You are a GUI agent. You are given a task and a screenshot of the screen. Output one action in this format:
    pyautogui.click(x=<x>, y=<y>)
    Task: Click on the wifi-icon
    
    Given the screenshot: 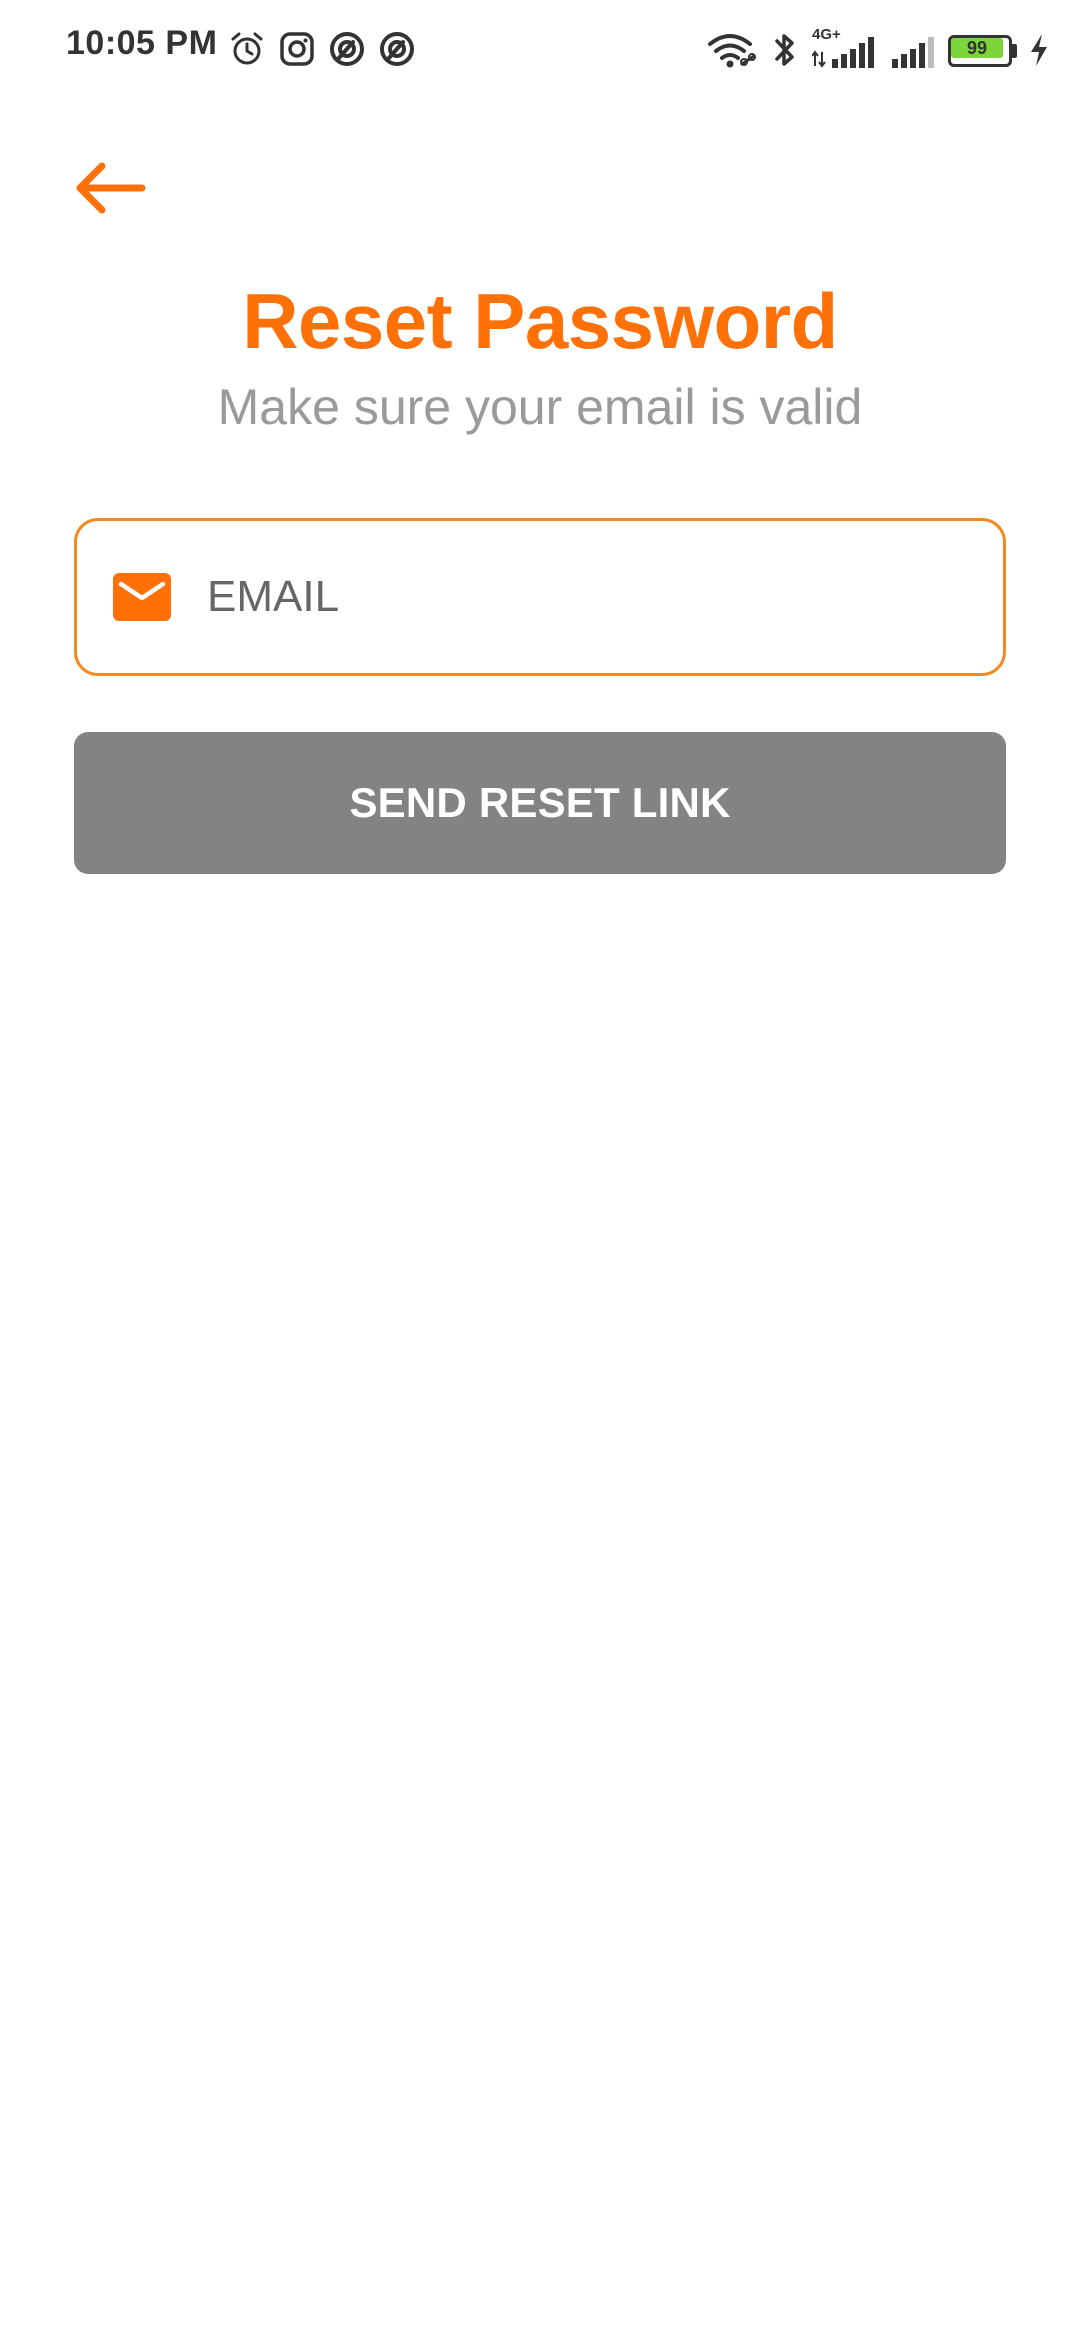 What is the action you would take?
    pyautogui.click(x=732, y=50)
    